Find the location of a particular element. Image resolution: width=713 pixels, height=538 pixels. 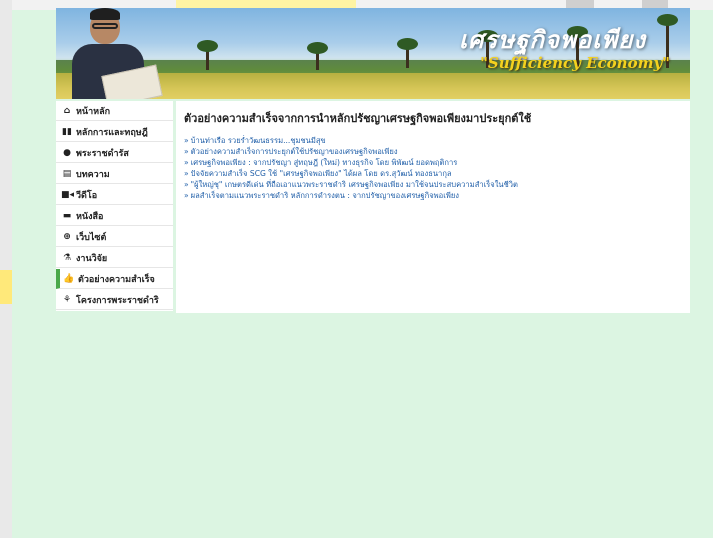

sidebar-item-home: ⌂ หน้าหลัก is located at coordinates (114, 111).